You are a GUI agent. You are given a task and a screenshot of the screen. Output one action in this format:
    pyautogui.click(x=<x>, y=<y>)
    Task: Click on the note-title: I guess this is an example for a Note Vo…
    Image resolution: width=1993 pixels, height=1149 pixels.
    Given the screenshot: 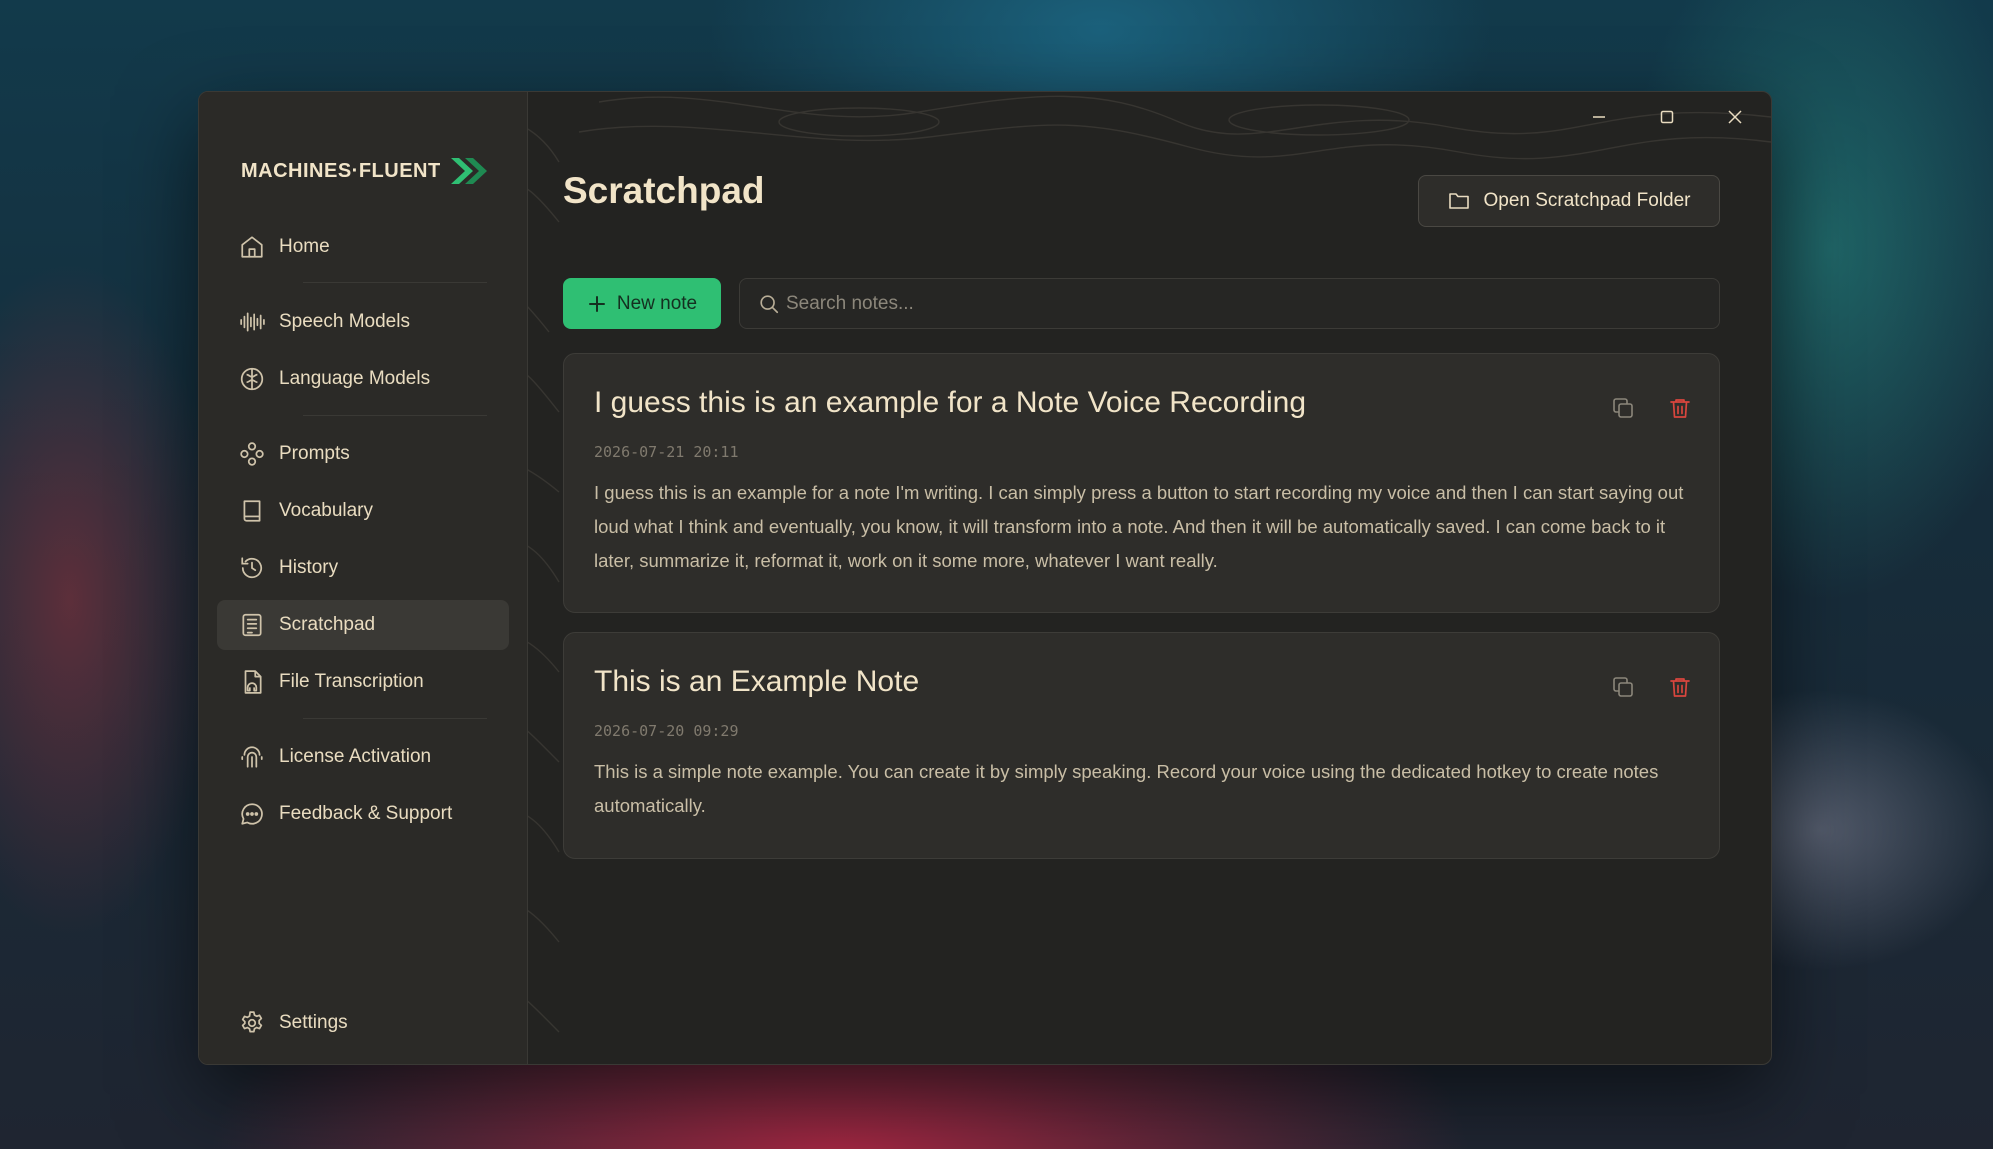 What is the action you would take?
    pyautogui.click(x=950, y=402)
    